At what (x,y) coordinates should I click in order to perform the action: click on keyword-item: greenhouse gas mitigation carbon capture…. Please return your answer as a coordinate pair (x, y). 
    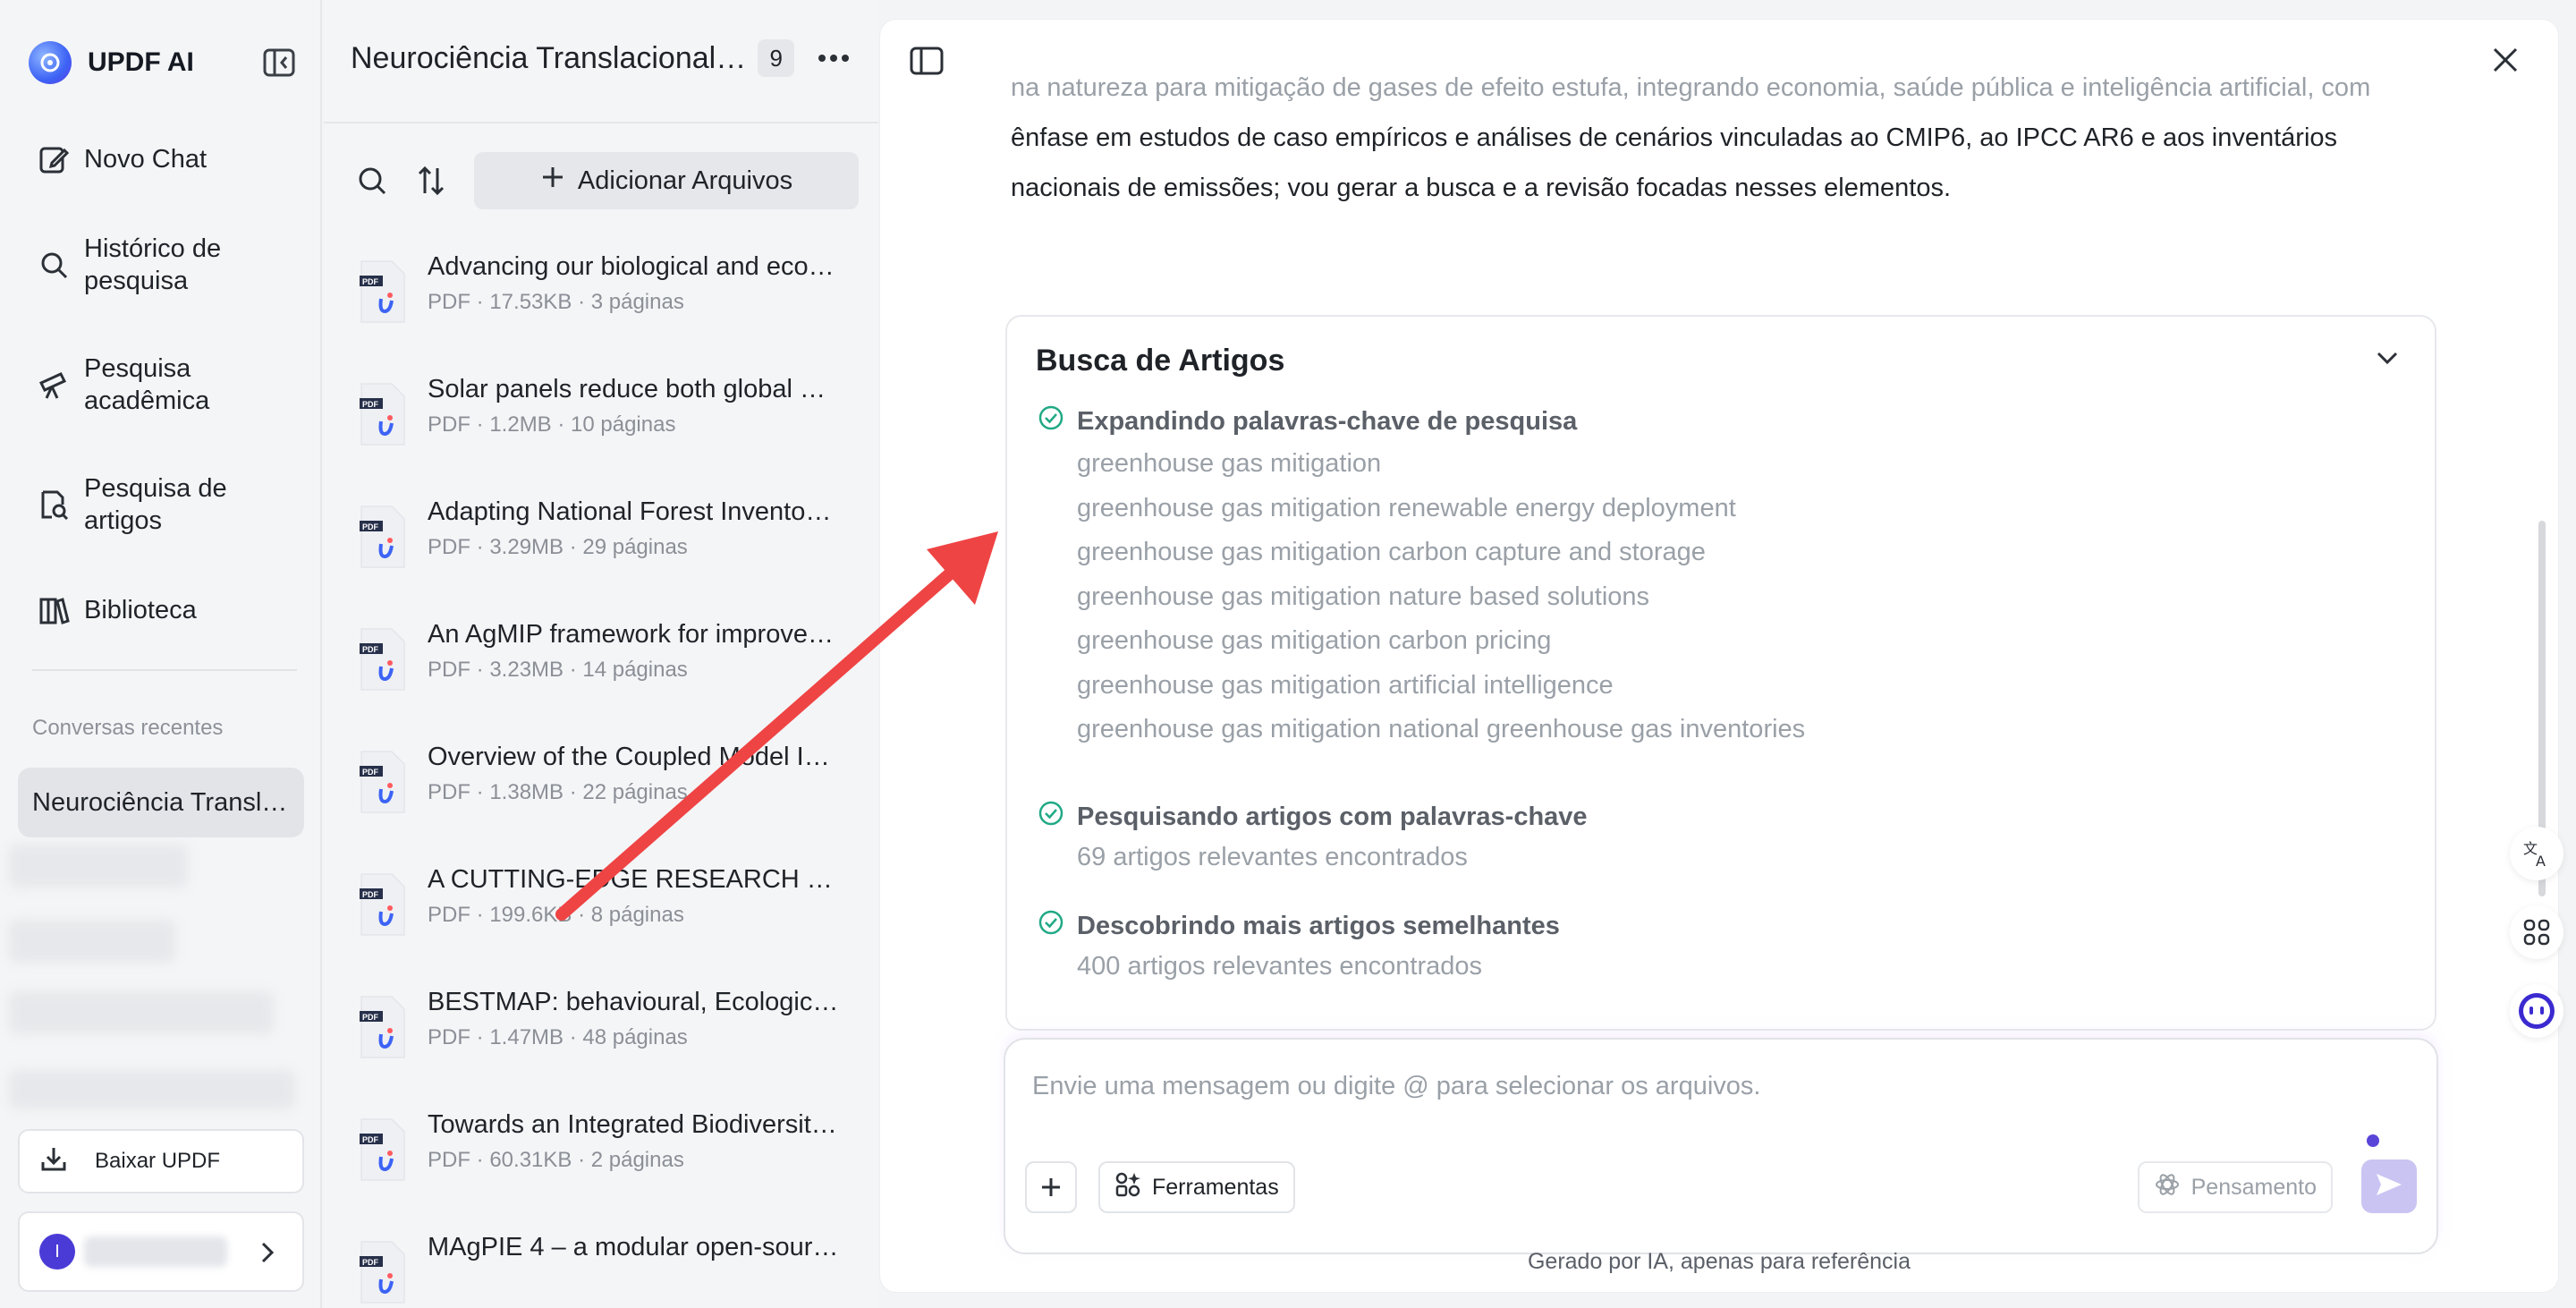
    Looking at the image, I should click on (1391, 552).